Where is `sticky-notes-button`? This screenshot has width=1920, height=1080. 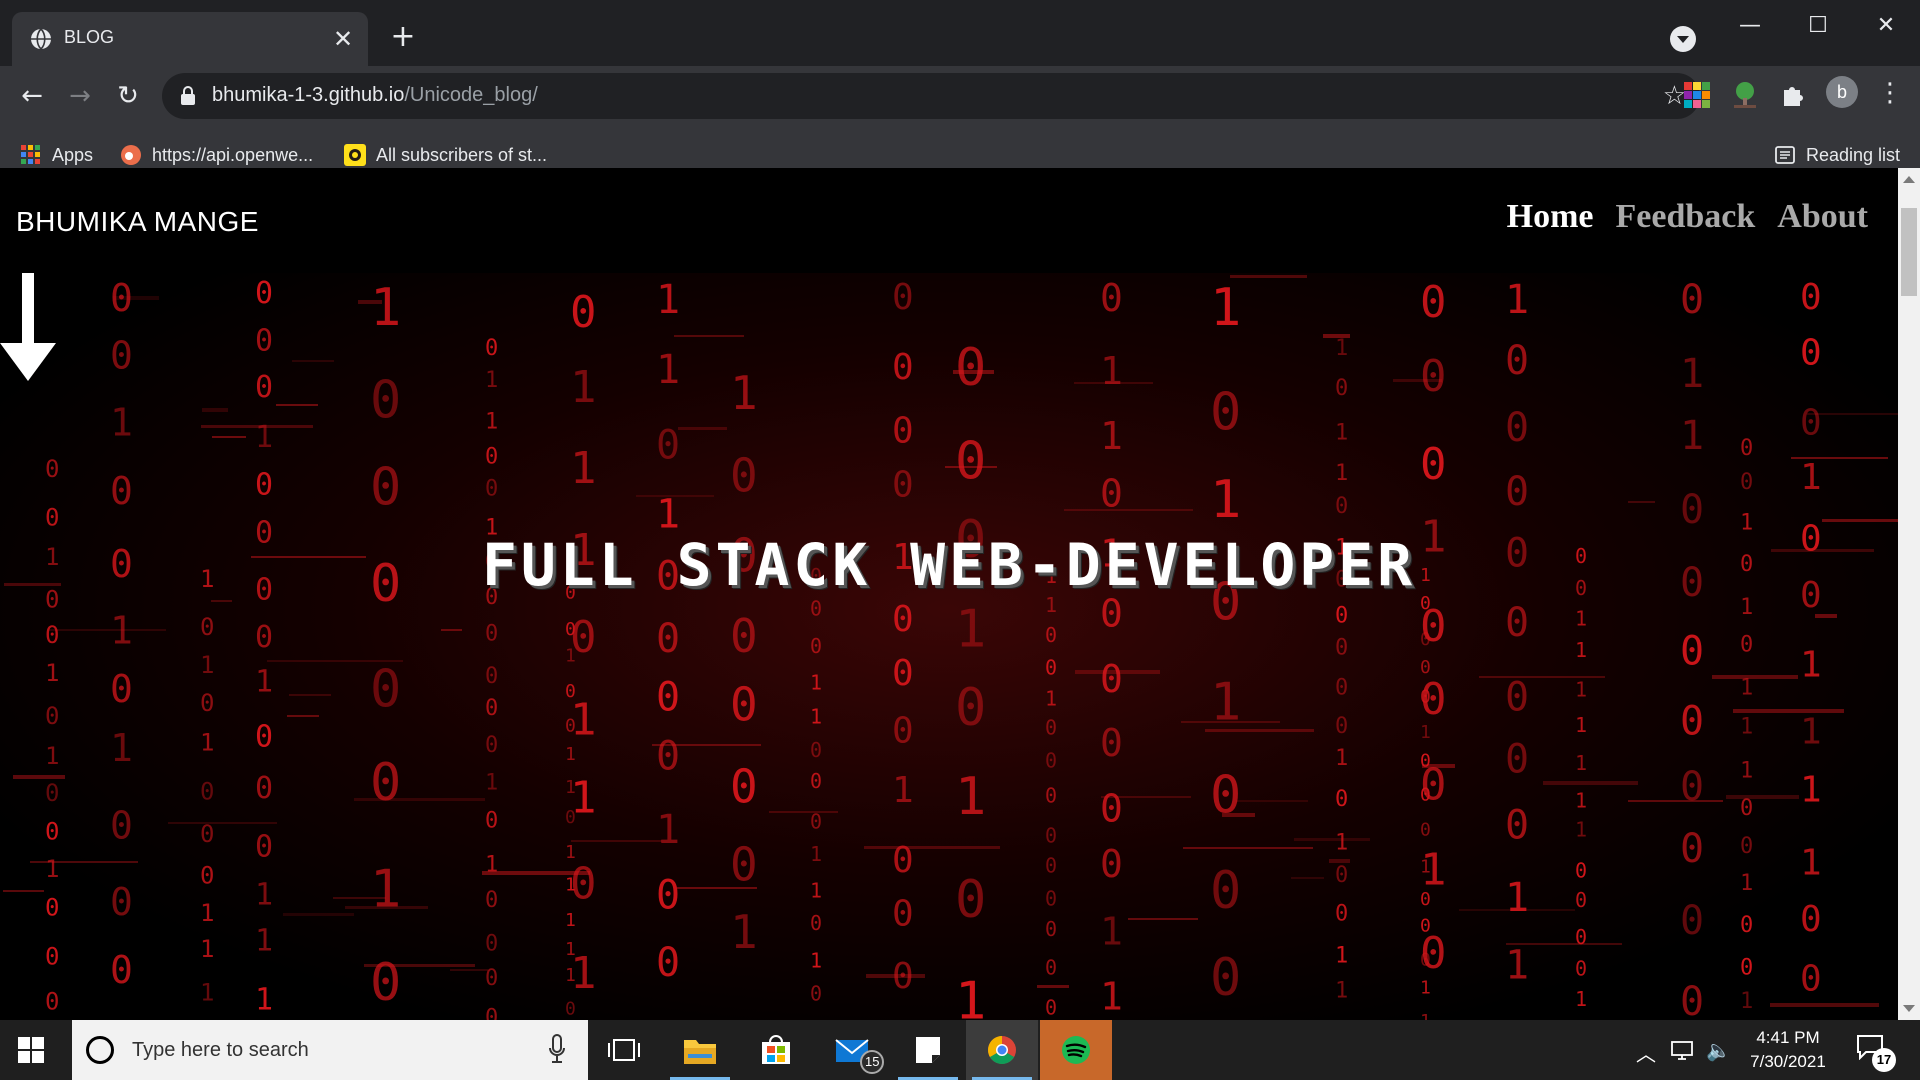 sticky-notes-button is located at coordinates (928, 1050).